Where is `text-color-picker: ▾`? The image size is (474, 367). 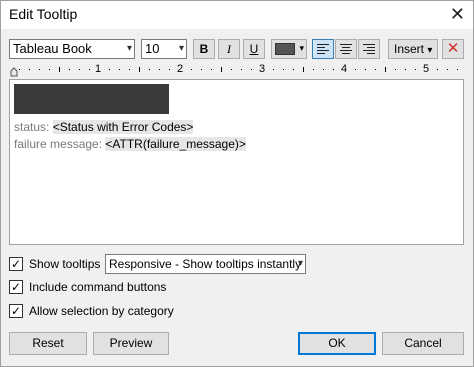 text-color-picker: ▾ is located at coordinates (289, 49).